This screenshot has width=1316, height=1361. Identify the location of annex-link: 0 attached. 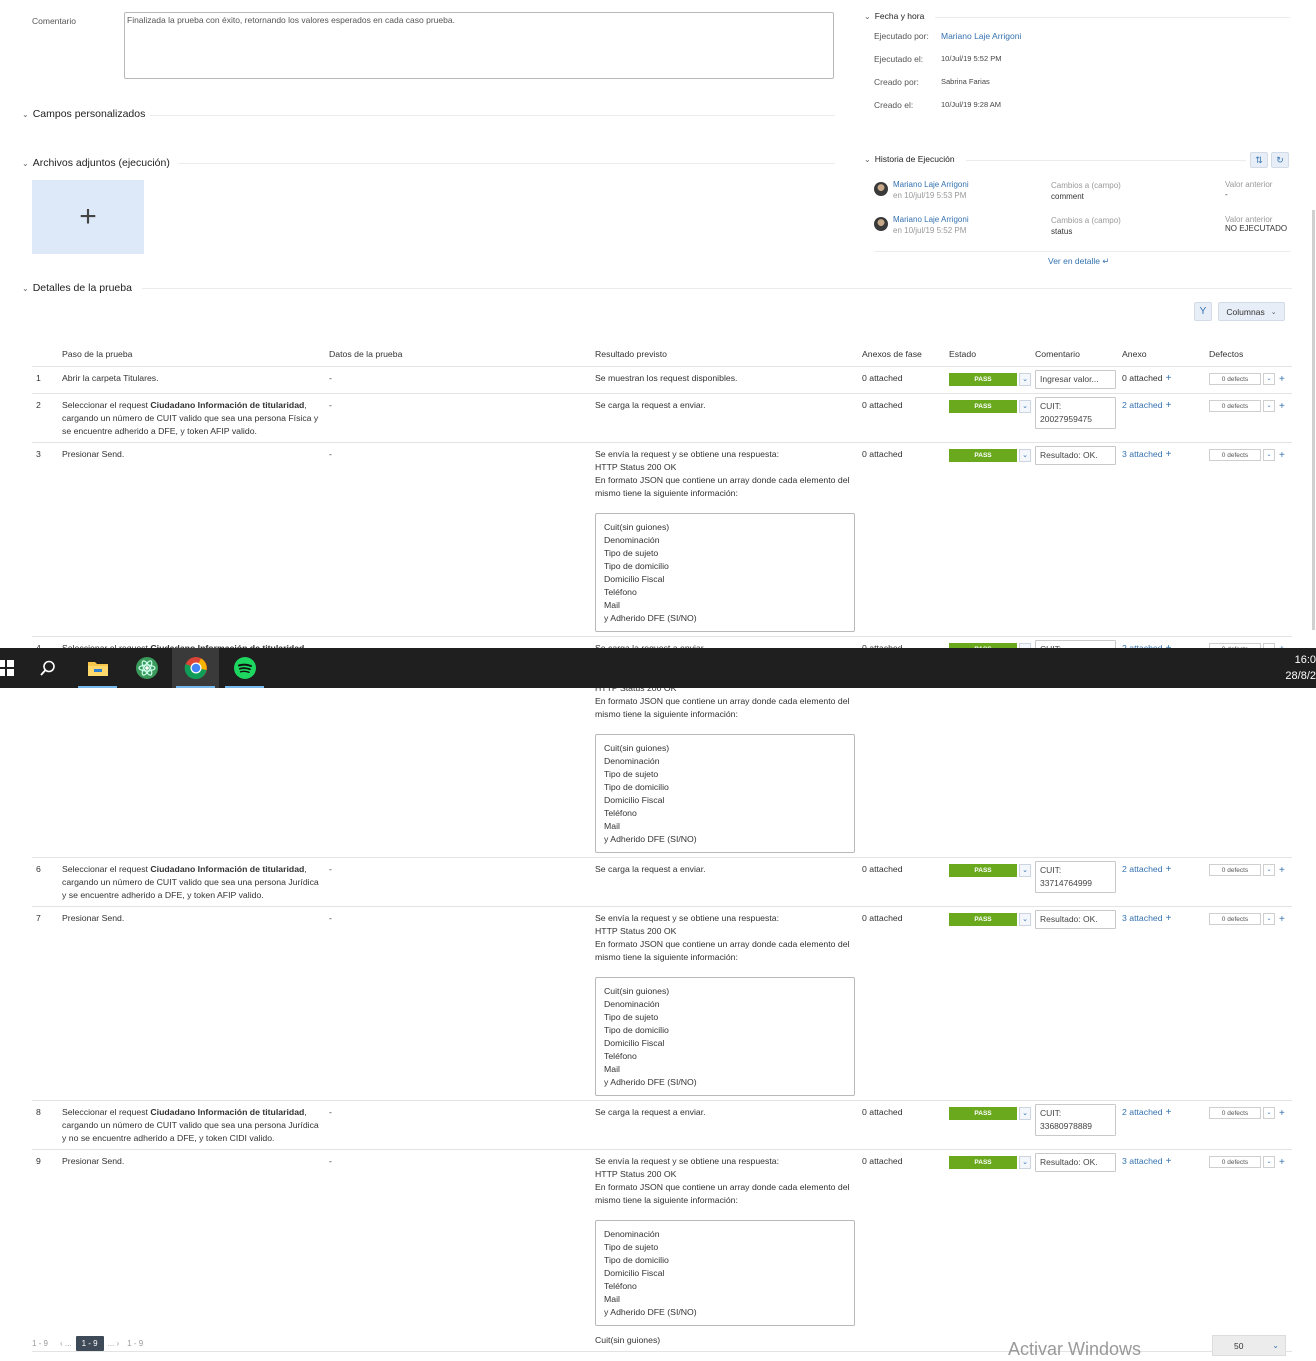
(1142, 378).